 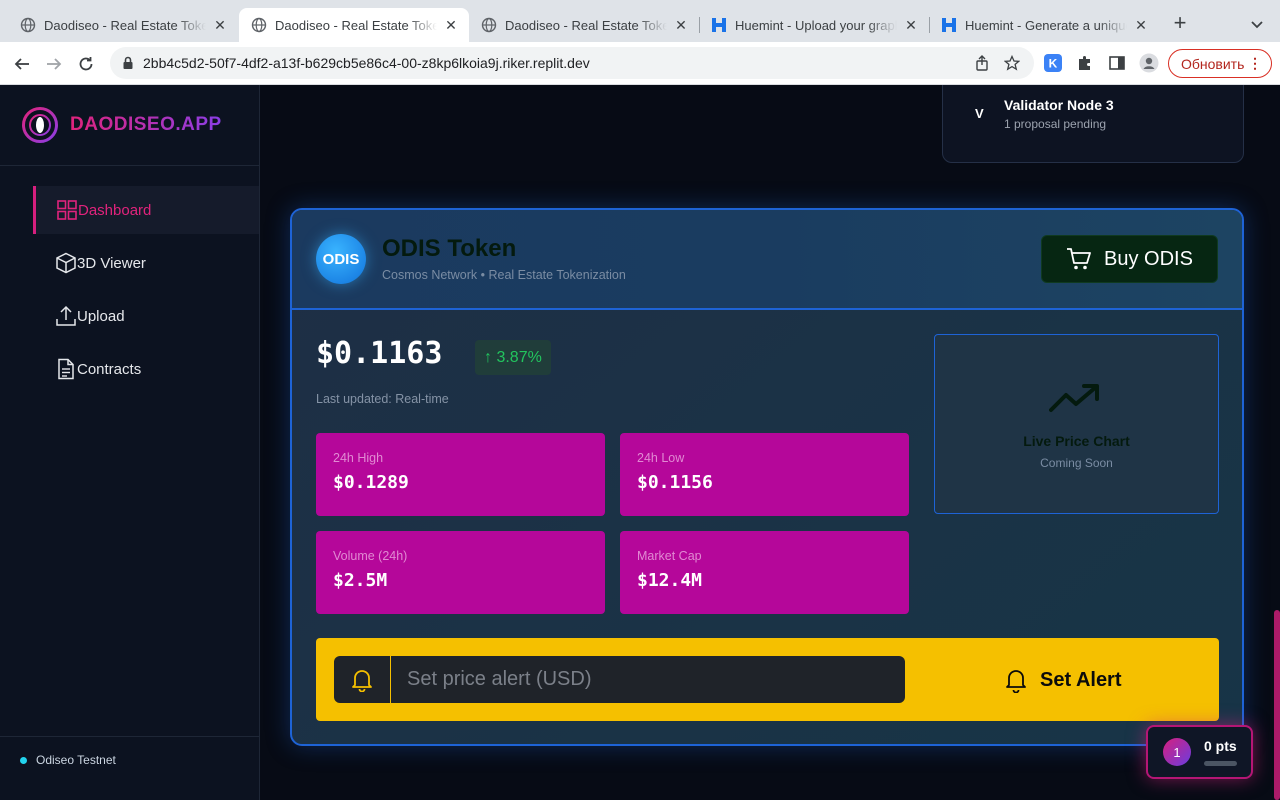 What do you see at coordinates (115, 210) in the screenshot?
I see `sidebar-item-label: Dashboard` at bounding box center [115, 210].